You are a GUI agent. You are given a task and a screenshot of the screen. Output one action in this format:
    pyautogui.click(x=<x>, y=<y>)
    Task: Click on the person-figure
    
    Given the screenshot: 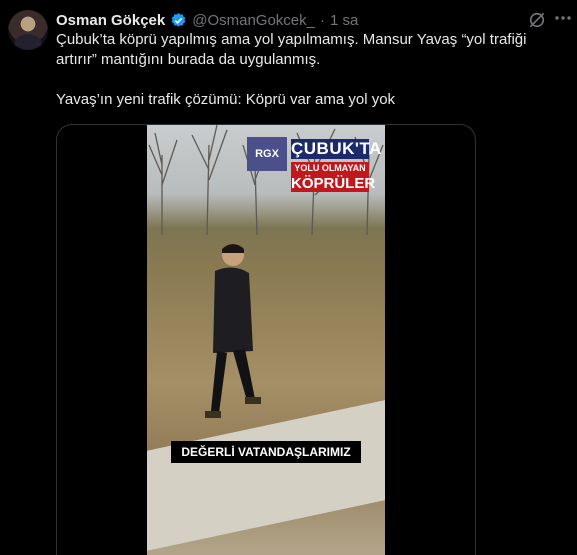 What is the action you would take?
    pyautogui.click(x=233, y=331)
    